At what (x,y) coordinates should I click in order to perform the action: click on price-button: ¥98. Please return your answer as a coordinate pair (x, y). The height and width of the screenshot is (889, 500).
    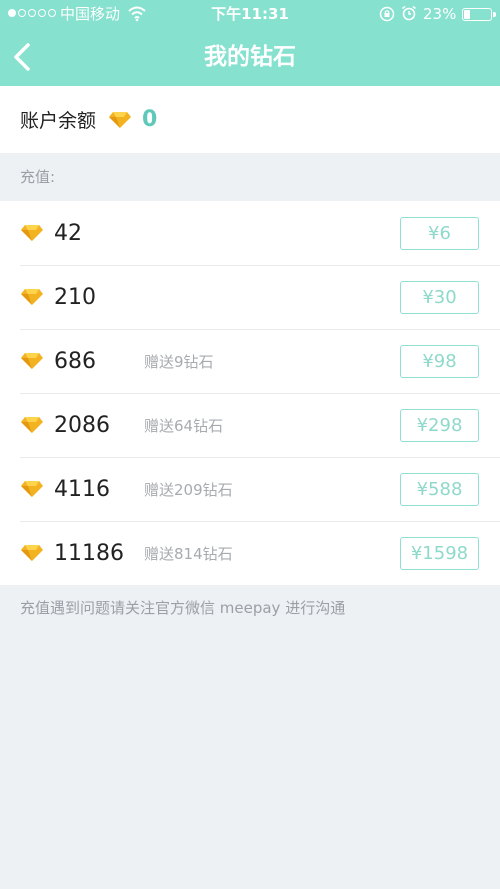
    Looking at the image, I should click on (439, 361).